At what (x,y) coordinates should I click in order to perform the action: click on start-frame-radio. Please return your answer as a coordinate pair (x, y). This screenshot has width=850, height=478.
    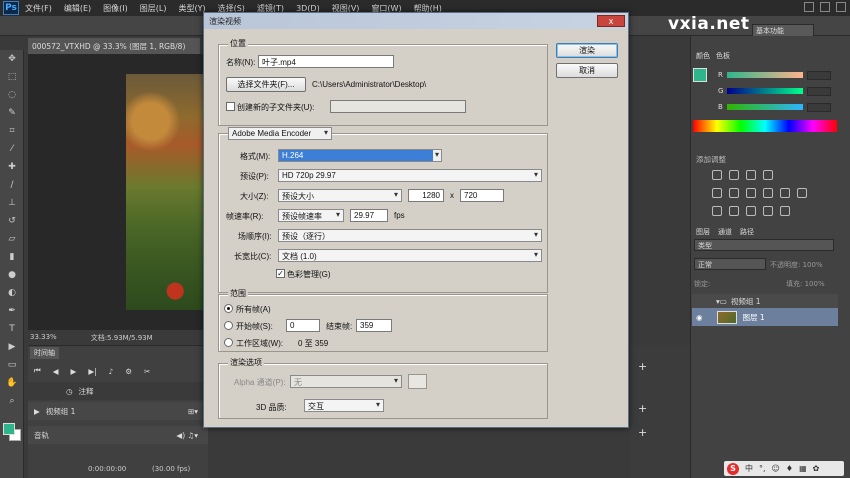
    Looking at the image, I should click on (228, 325).